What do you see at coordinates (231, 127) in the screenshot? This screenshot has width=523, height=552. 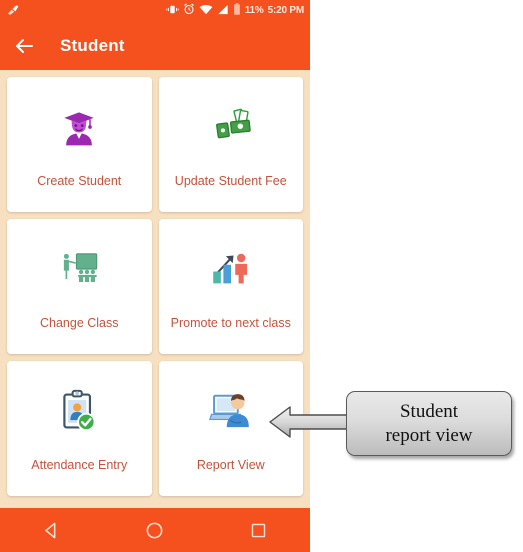 I see `money-cash-icon` at bounding box center [231, 127].